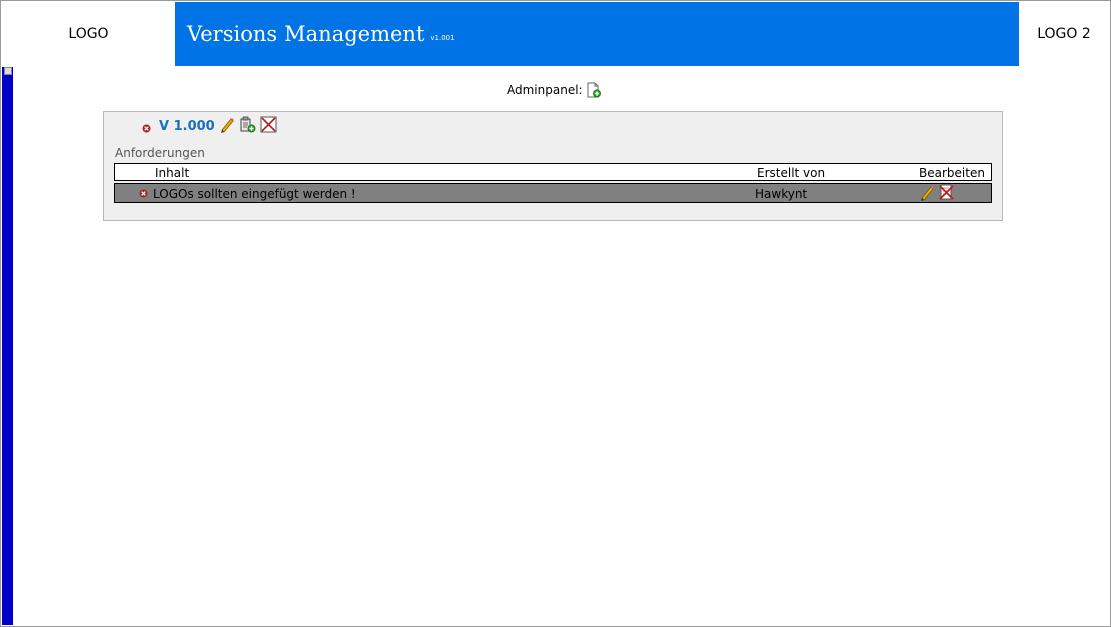 The image size is (1111, 627). Describe the element at coordinates (247, 126) in the screenshot. I see `add-requirement-icon` at that location.